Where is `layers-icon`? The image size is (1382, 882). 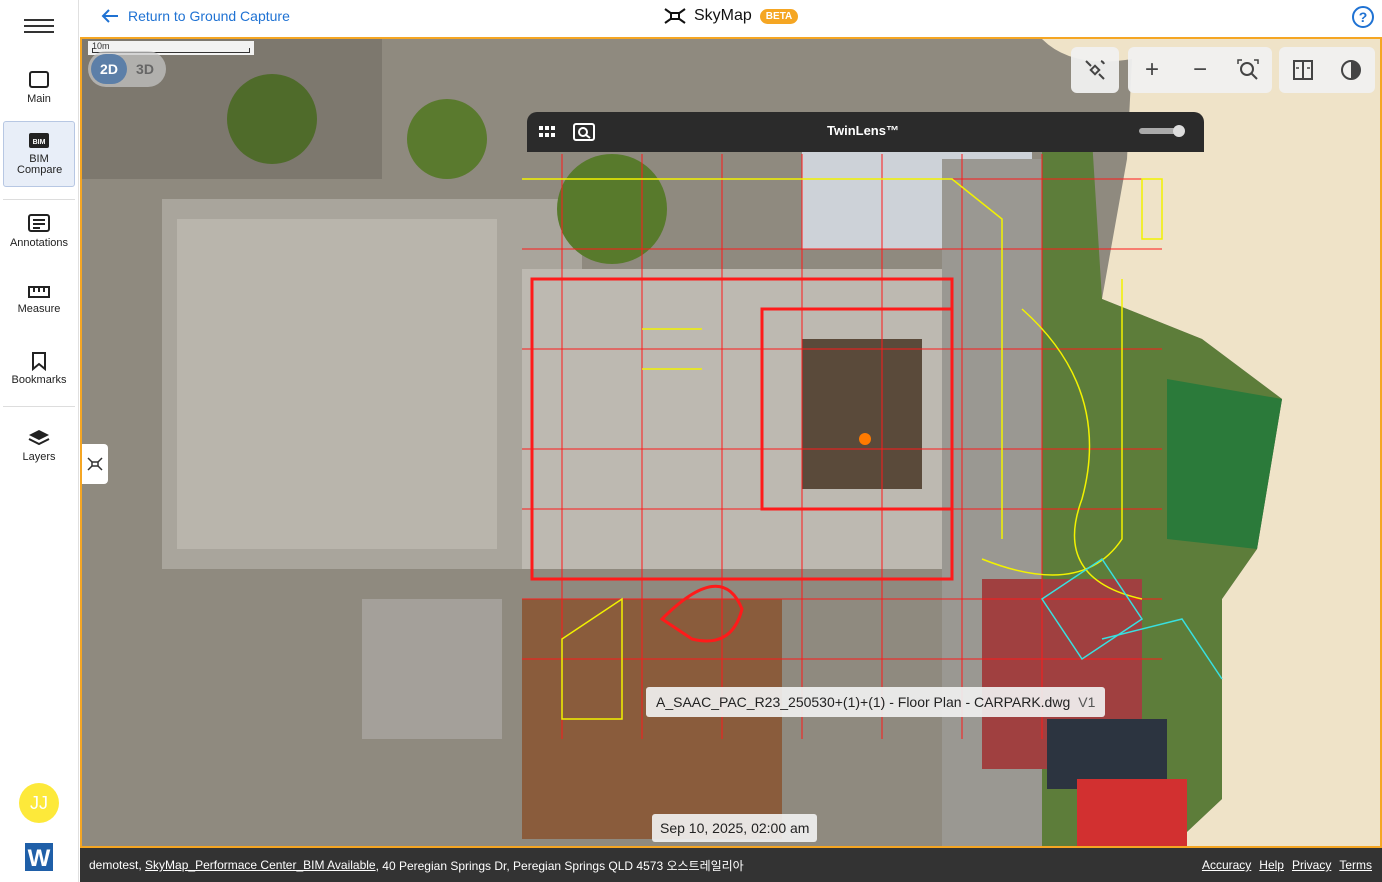
layers-icon is located at coordinates (39, 438).